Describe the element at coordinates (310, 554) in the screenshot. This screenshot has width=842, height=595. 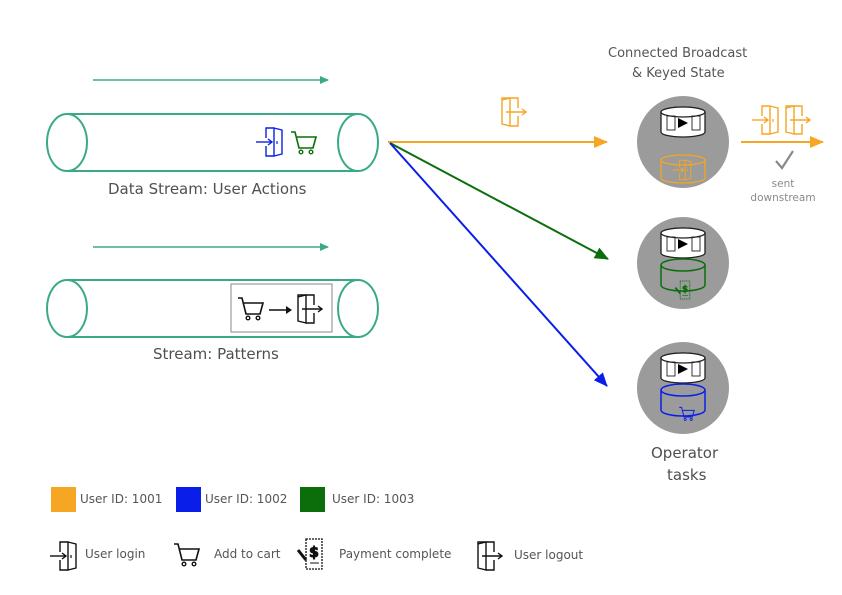
I see `legend-payment-complete-icon` at that location.